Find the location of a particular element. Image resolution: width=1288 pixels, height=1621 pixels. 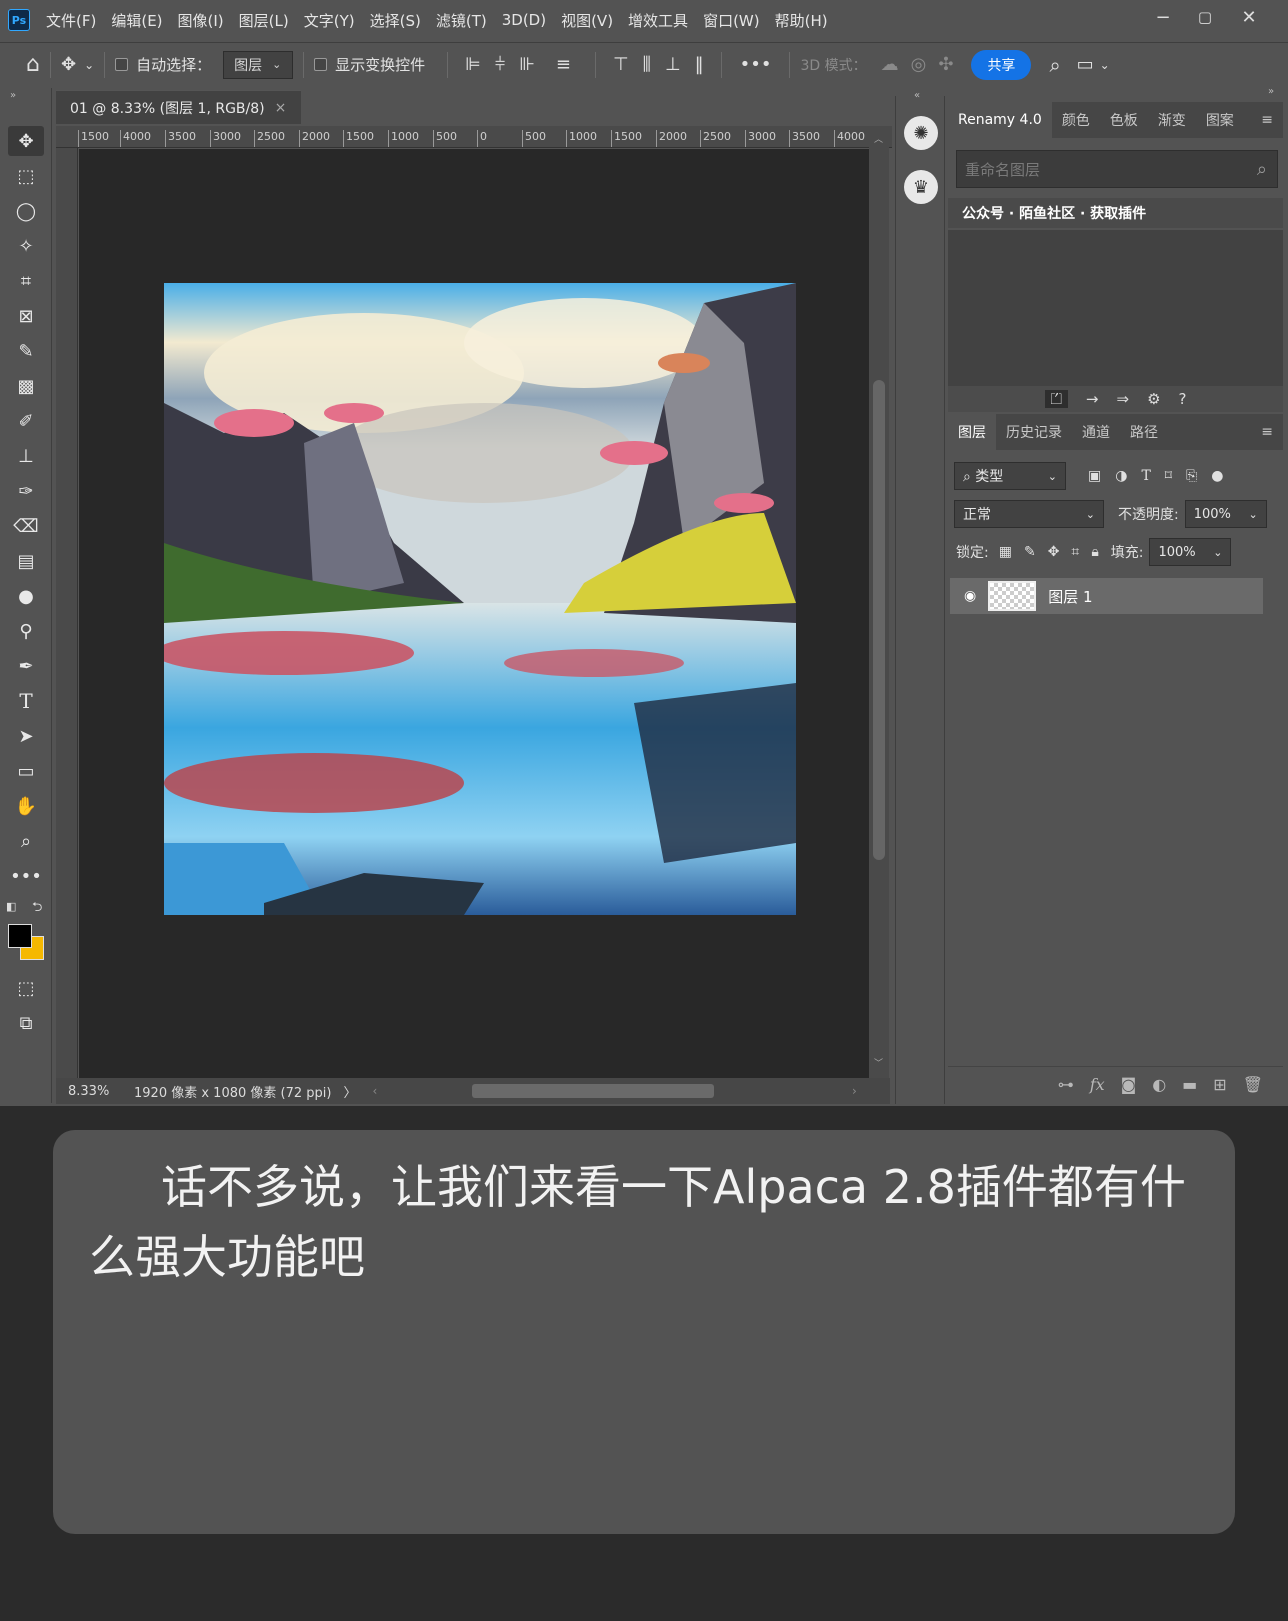

lock-pixels-icon: ✎ is located at coordinates (1030, 552).